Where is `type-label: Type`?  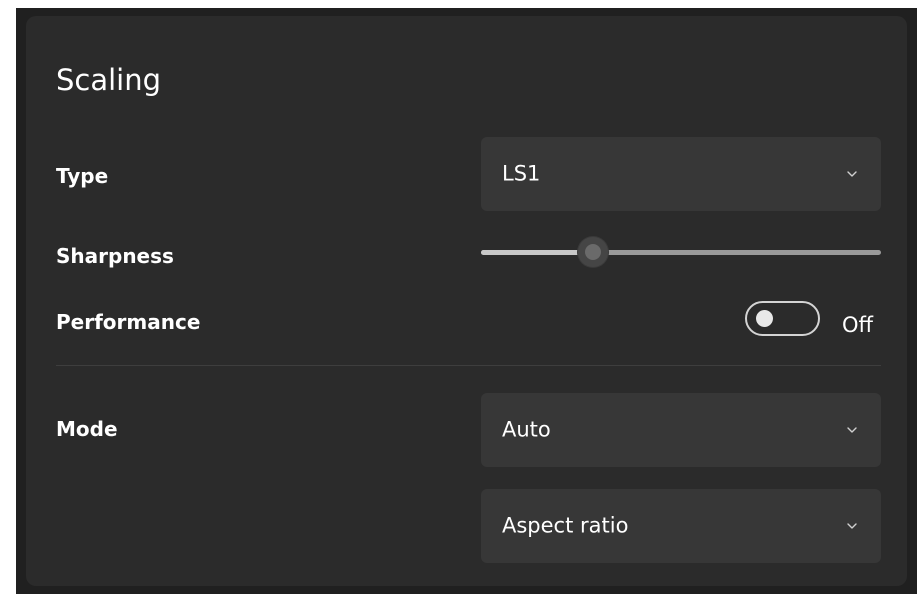
type-label: Type is located at coordinates (82, 176).